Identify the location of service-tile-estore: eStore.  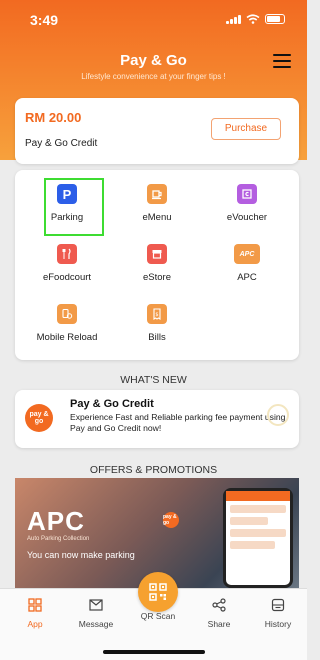
(157, 262).